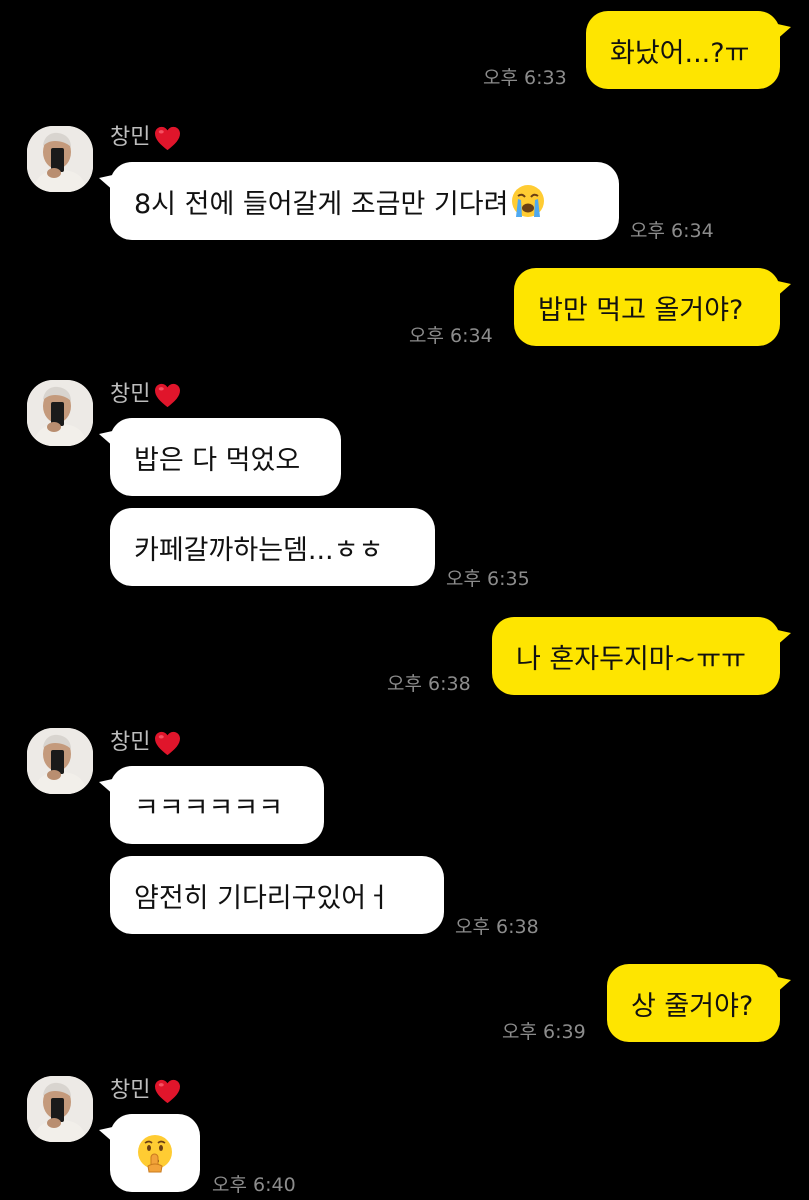  I want to click on message-text: 화났어...?ㅠ, so click(680, 53).